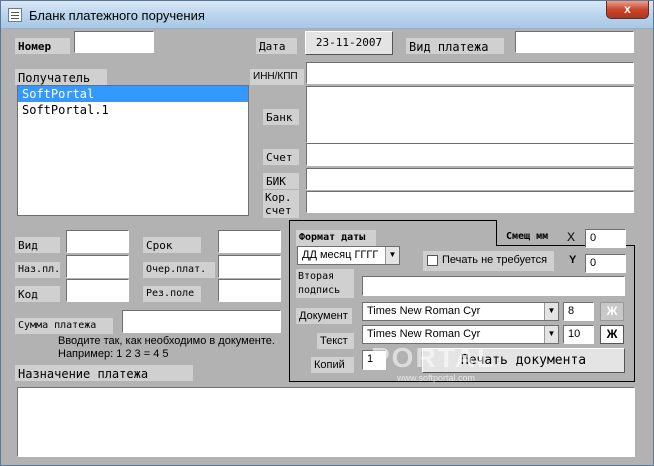 Image resolution: width=654 pixels, height=466 pixels. Describe the element at coordinates (201, 321) in the screenshot. I see `amount-field` at that location.